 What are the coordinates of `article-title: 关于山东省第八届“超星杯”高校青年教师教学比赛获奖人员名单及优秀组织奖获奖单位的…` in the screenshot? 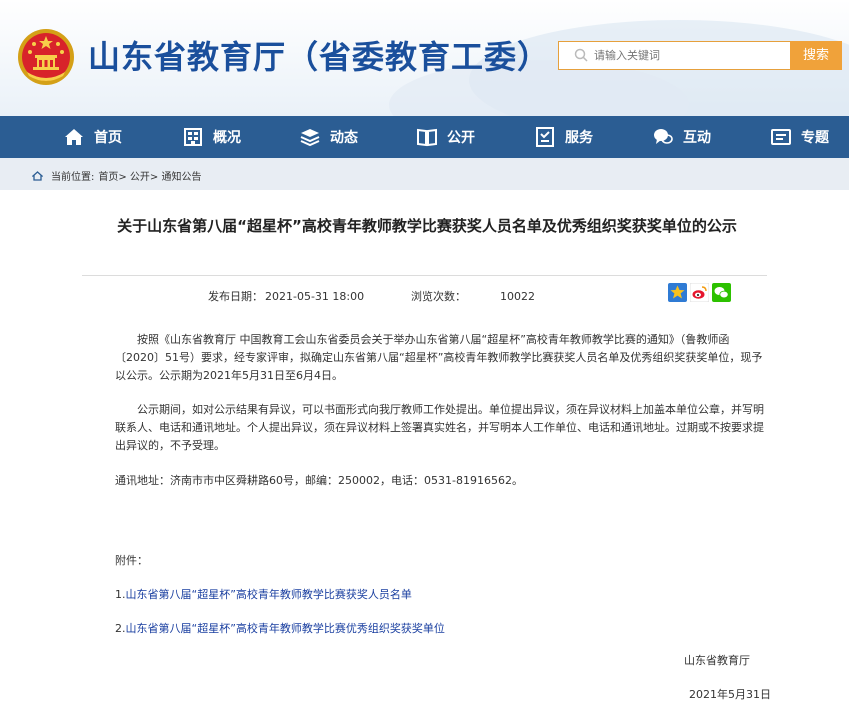 It's located at (427, 226).